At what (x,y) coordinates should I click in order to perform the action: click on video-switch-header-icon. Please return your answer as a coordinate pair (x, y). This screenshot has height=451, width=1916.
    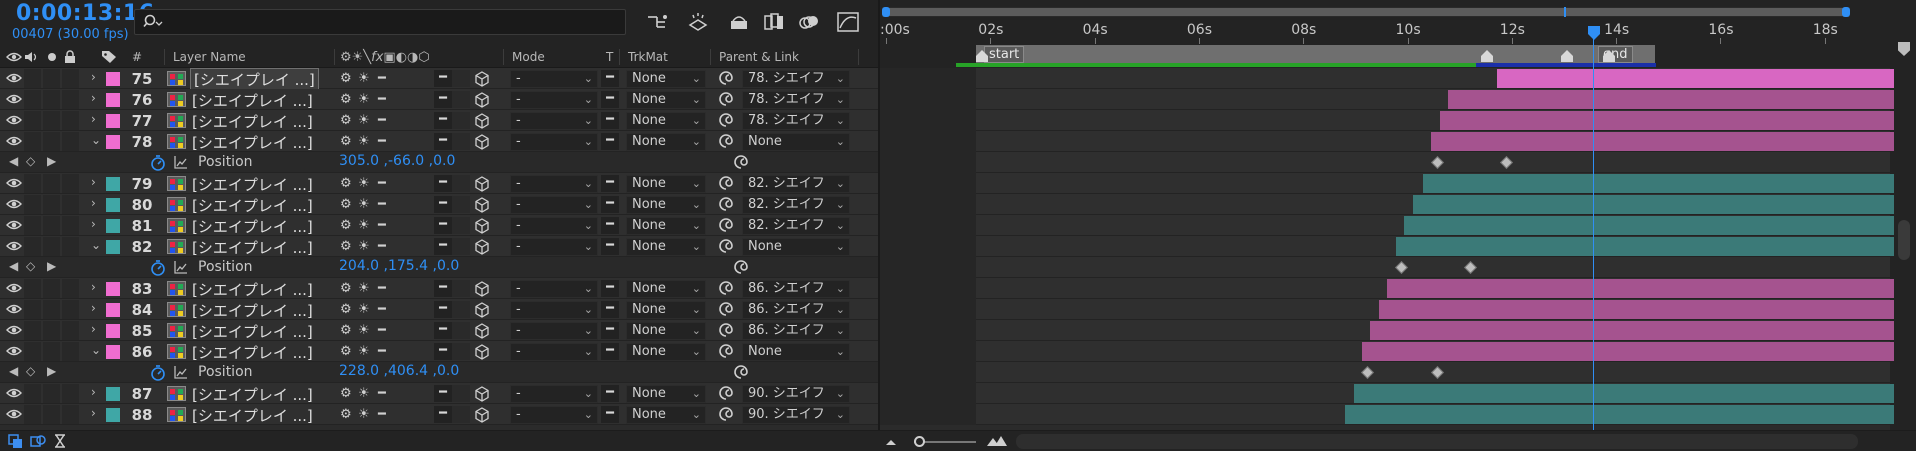
    Looking at the image, I should click on (14, 57).